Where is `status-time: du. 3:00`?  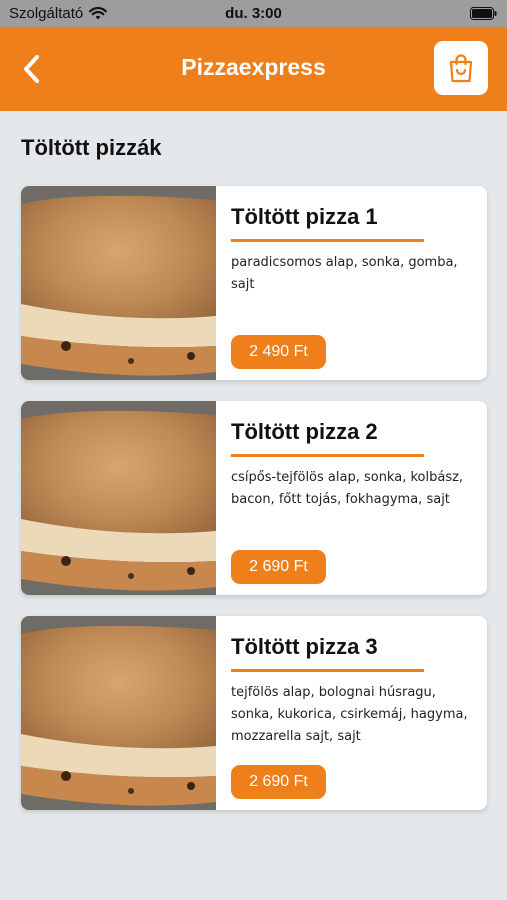
status-time: du. 3:00 is located at coordinates (253, 13).